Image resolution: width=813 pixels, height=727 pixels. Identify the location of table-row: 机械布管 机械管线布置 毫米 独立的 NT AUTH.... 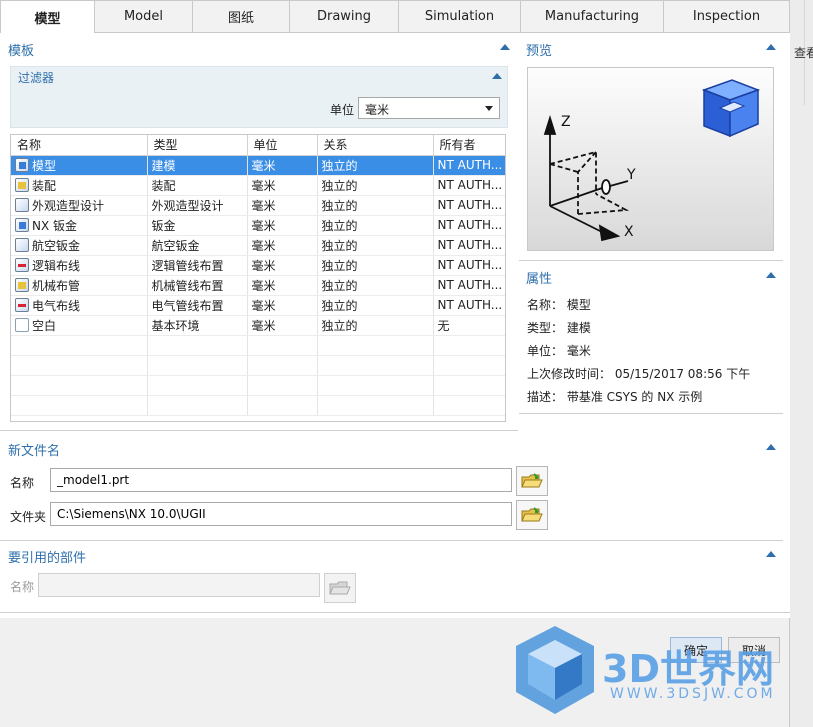
(258, 285).